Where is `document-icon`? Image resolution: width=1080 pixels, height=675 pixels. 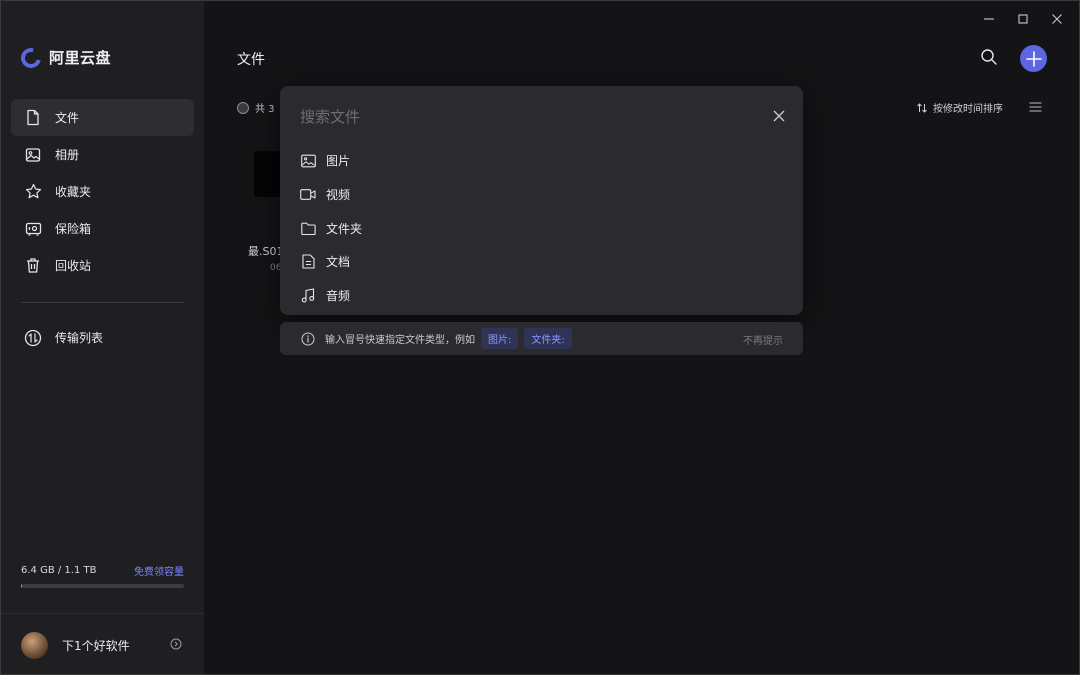
document-icon is located at coordinates (308, 262).